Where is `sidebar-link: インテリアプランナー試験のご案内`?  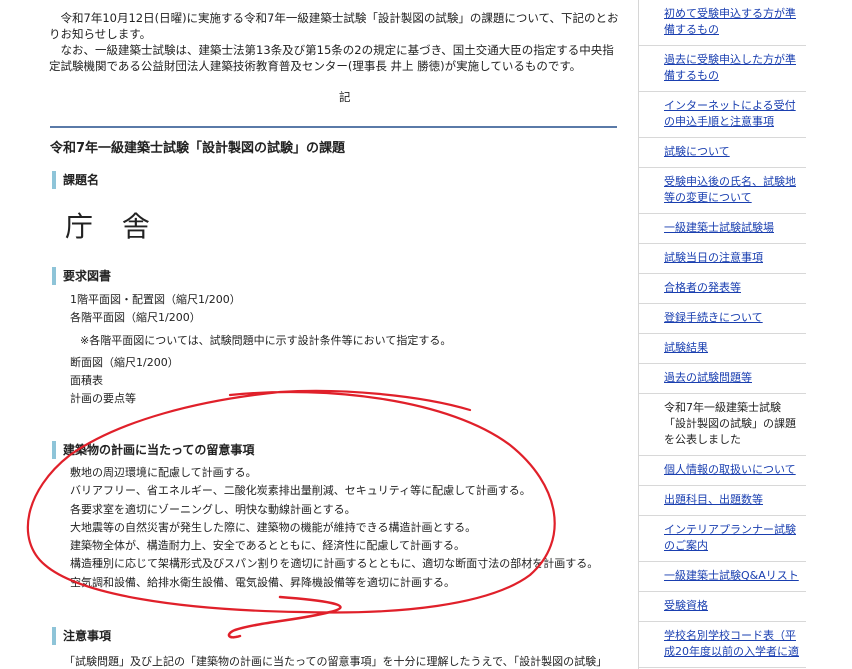
sidebar-link: インテリアプランナー試験のご案内 is located at coordinates (730, 537).